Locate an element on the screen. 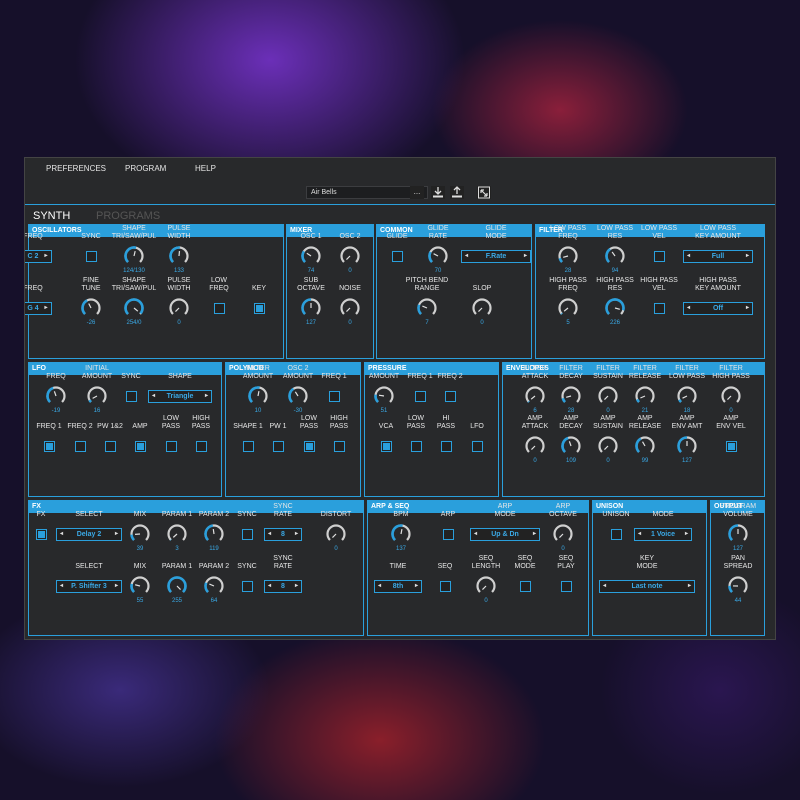 This screenshot has height=800, width=800. fx1-sel-select: ◂ Delay 2 ▸ is located at coordinates (89, 534).